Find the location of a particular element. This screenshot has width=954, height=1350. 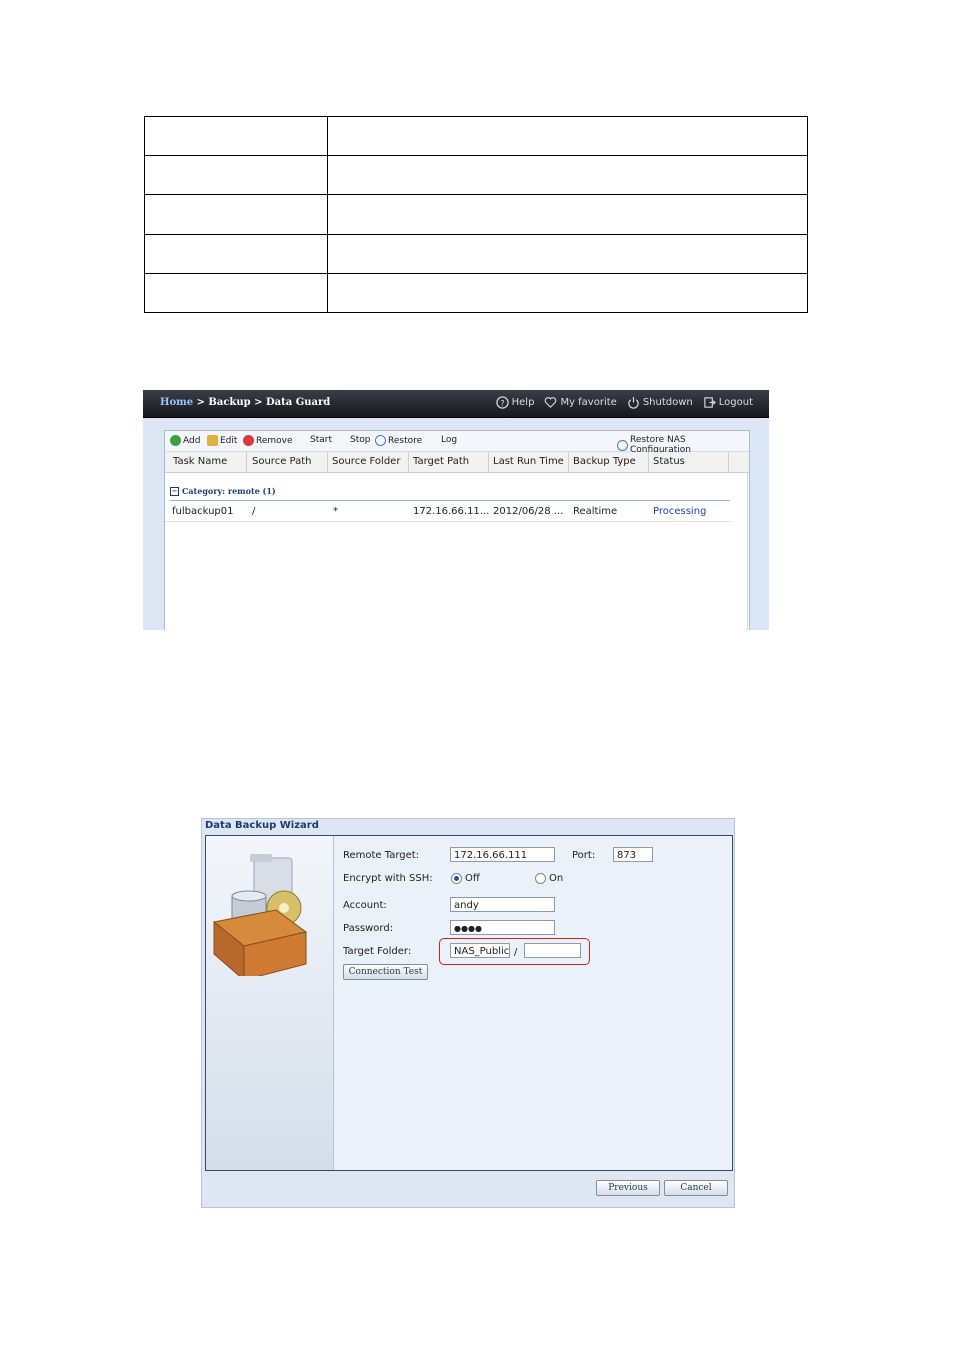

category-group: − Category: remote (1) is located at coordinates (223, 491).